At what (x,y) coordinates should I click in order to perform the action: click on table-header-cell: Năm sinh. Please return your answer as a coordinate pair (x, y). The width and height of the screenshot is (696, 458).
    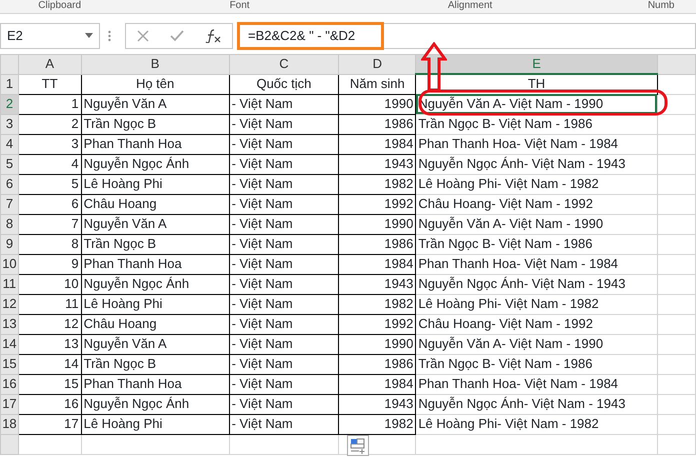
    Looking at the image, I should click on (377, 84).